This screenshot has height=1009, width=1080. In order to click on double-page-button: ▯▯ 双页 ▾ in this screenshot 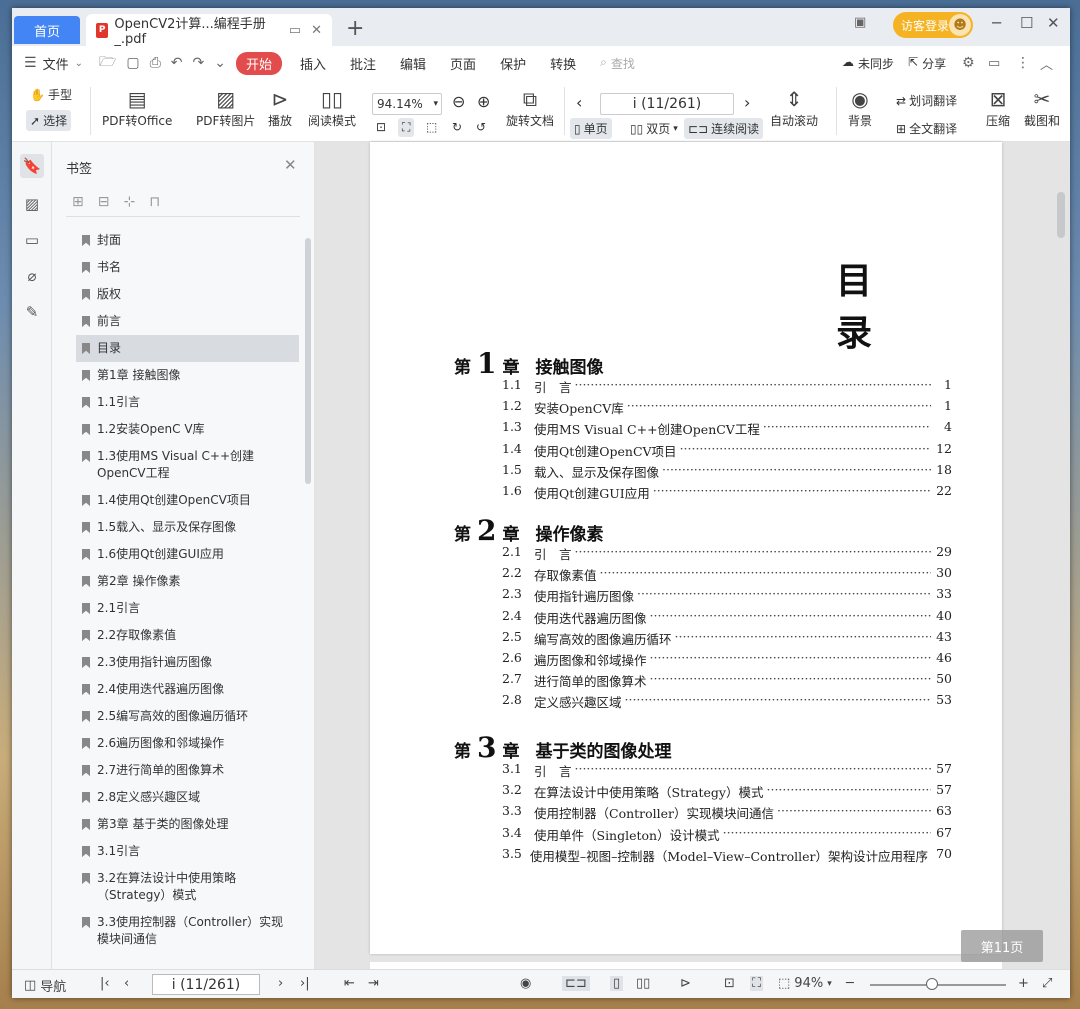, I will do `click(654, 128)`.